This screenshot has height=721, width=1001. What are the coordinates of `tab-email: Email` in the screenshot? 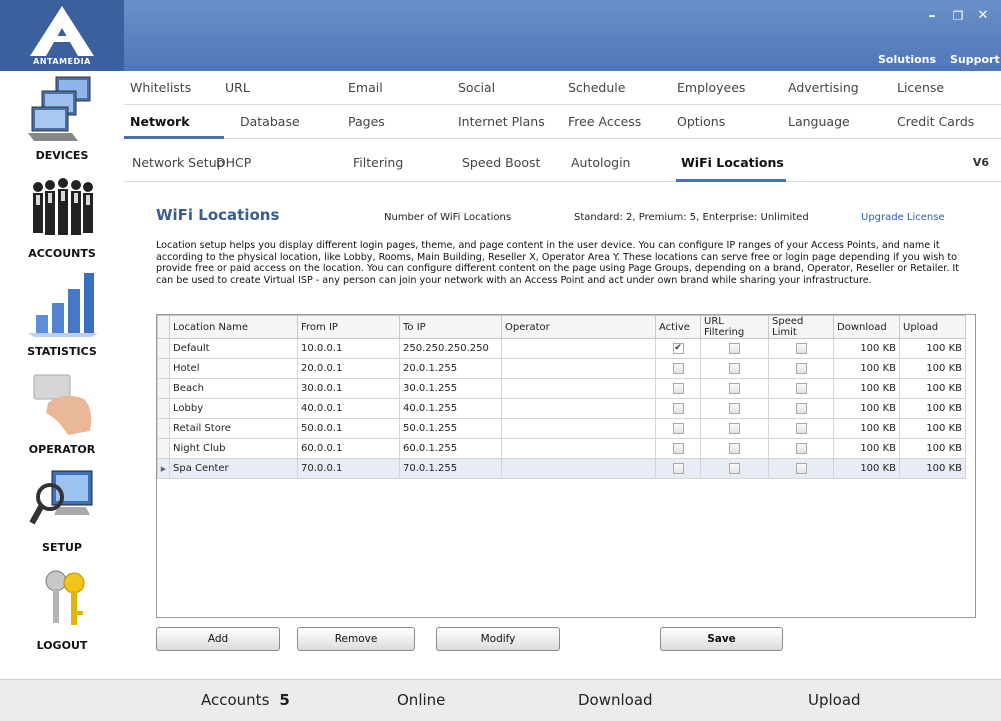 It's located at (365, 87).